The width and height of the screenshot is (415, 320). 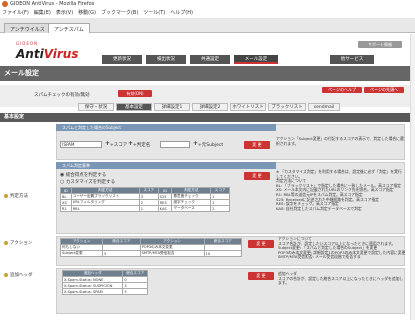 What do you see at coordinates (27, 43) in the screenshot?
I see `brand-small: GIDEON` at bounding box center [27, 43].